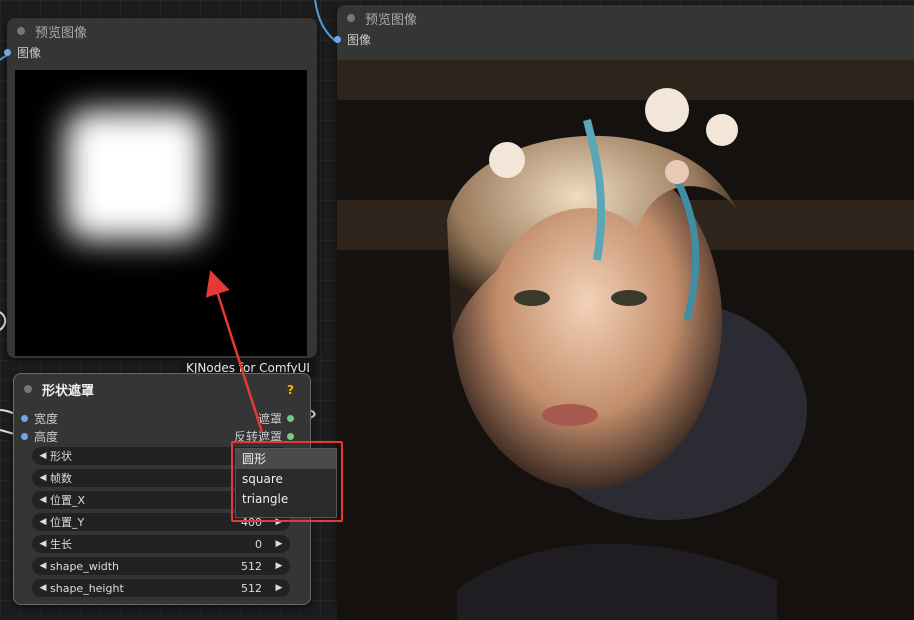 Image resolution: width=914 pixels, height=620 pixels. Describe the element at coordinates (68, 391) in the screenshot. I see `node-title: 形状遮罩` at that location.